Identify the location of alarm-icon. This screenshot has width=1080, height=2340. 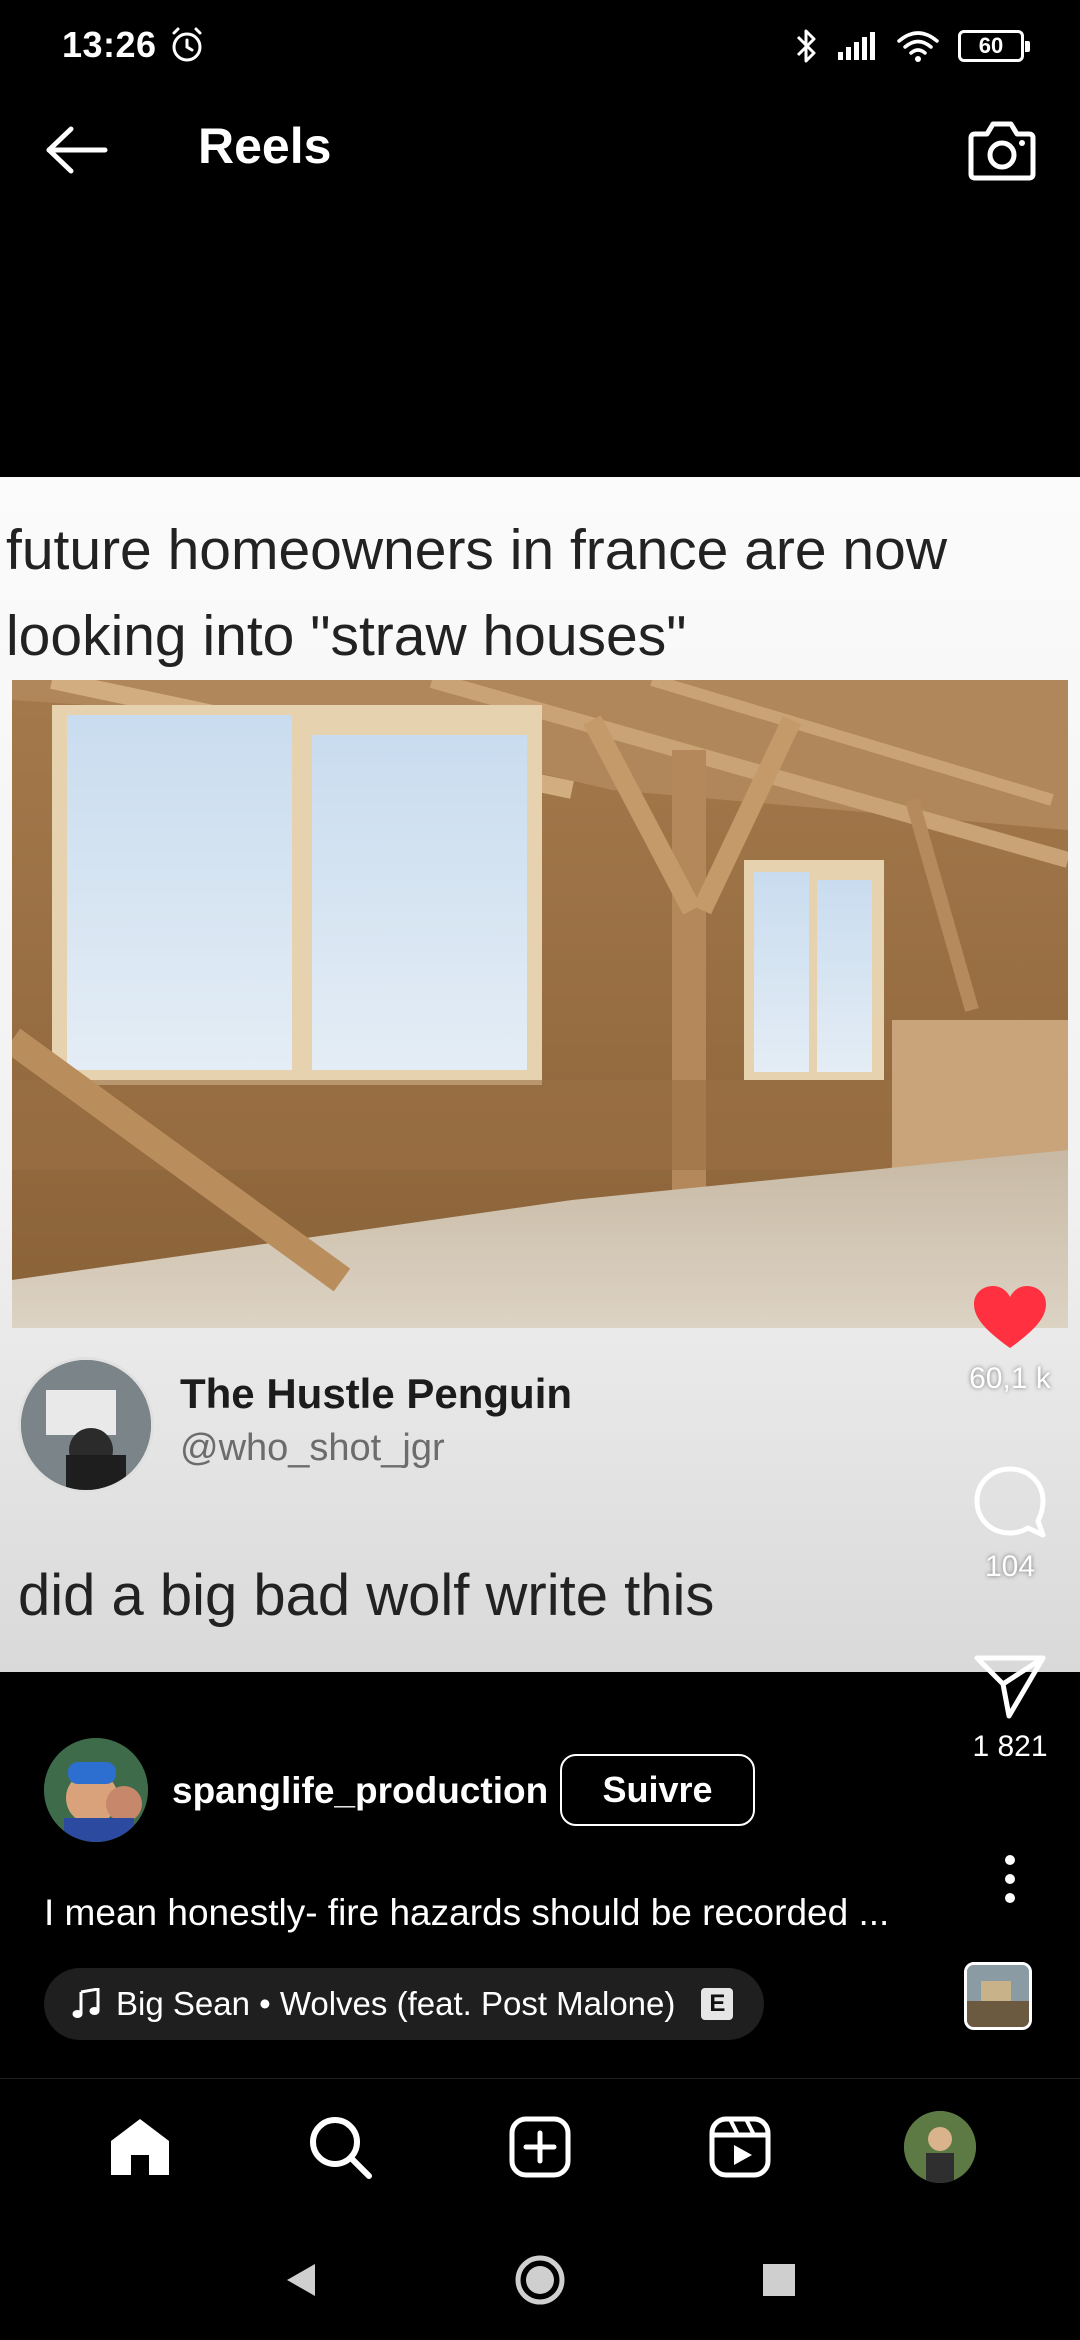
(187, 44).